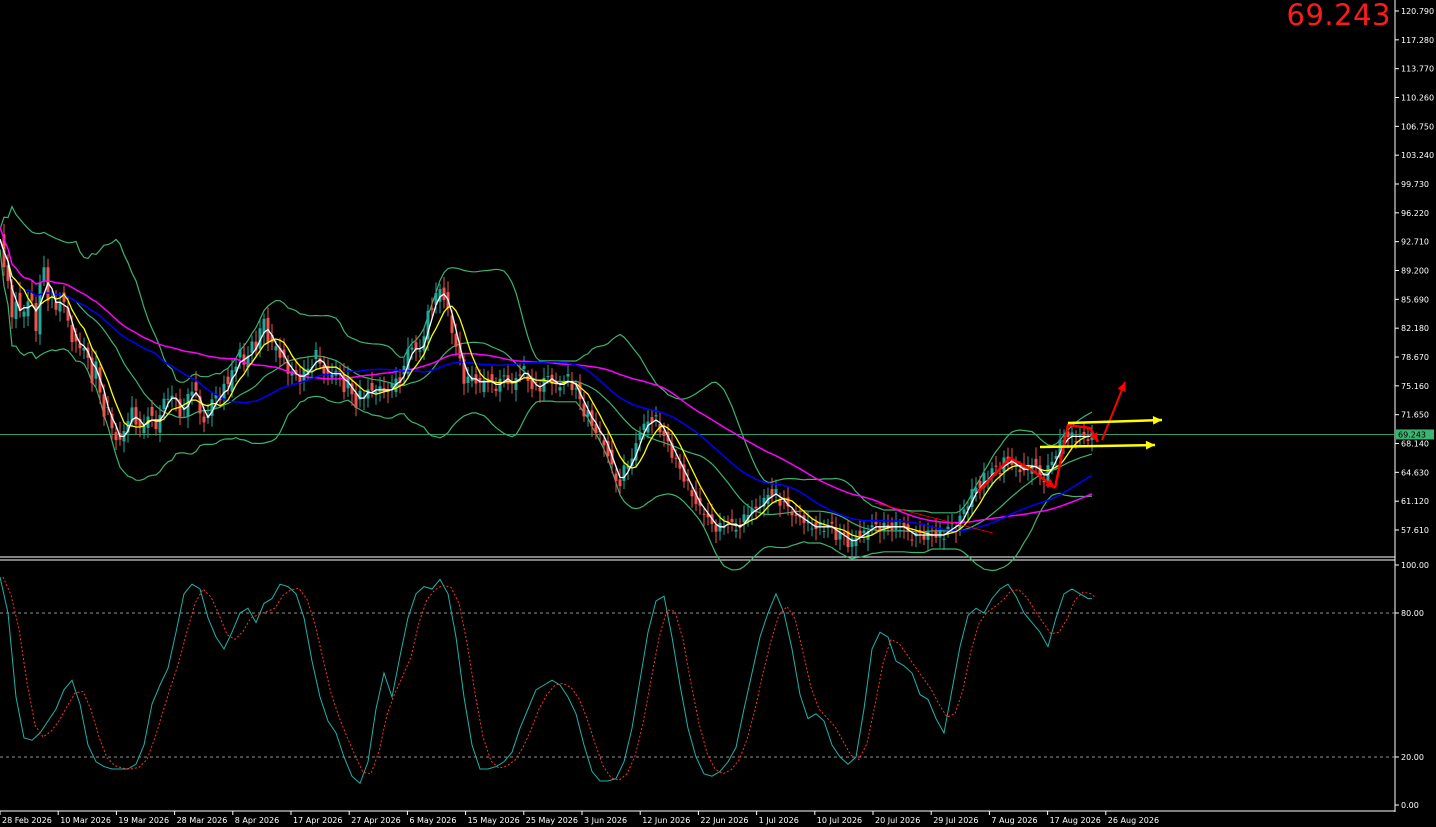 This screenshot has width=1436, height=827. Describe the element at coordinates (1415, 386) in the screenshot. I see `price-tick-label: 75.160` at that location.